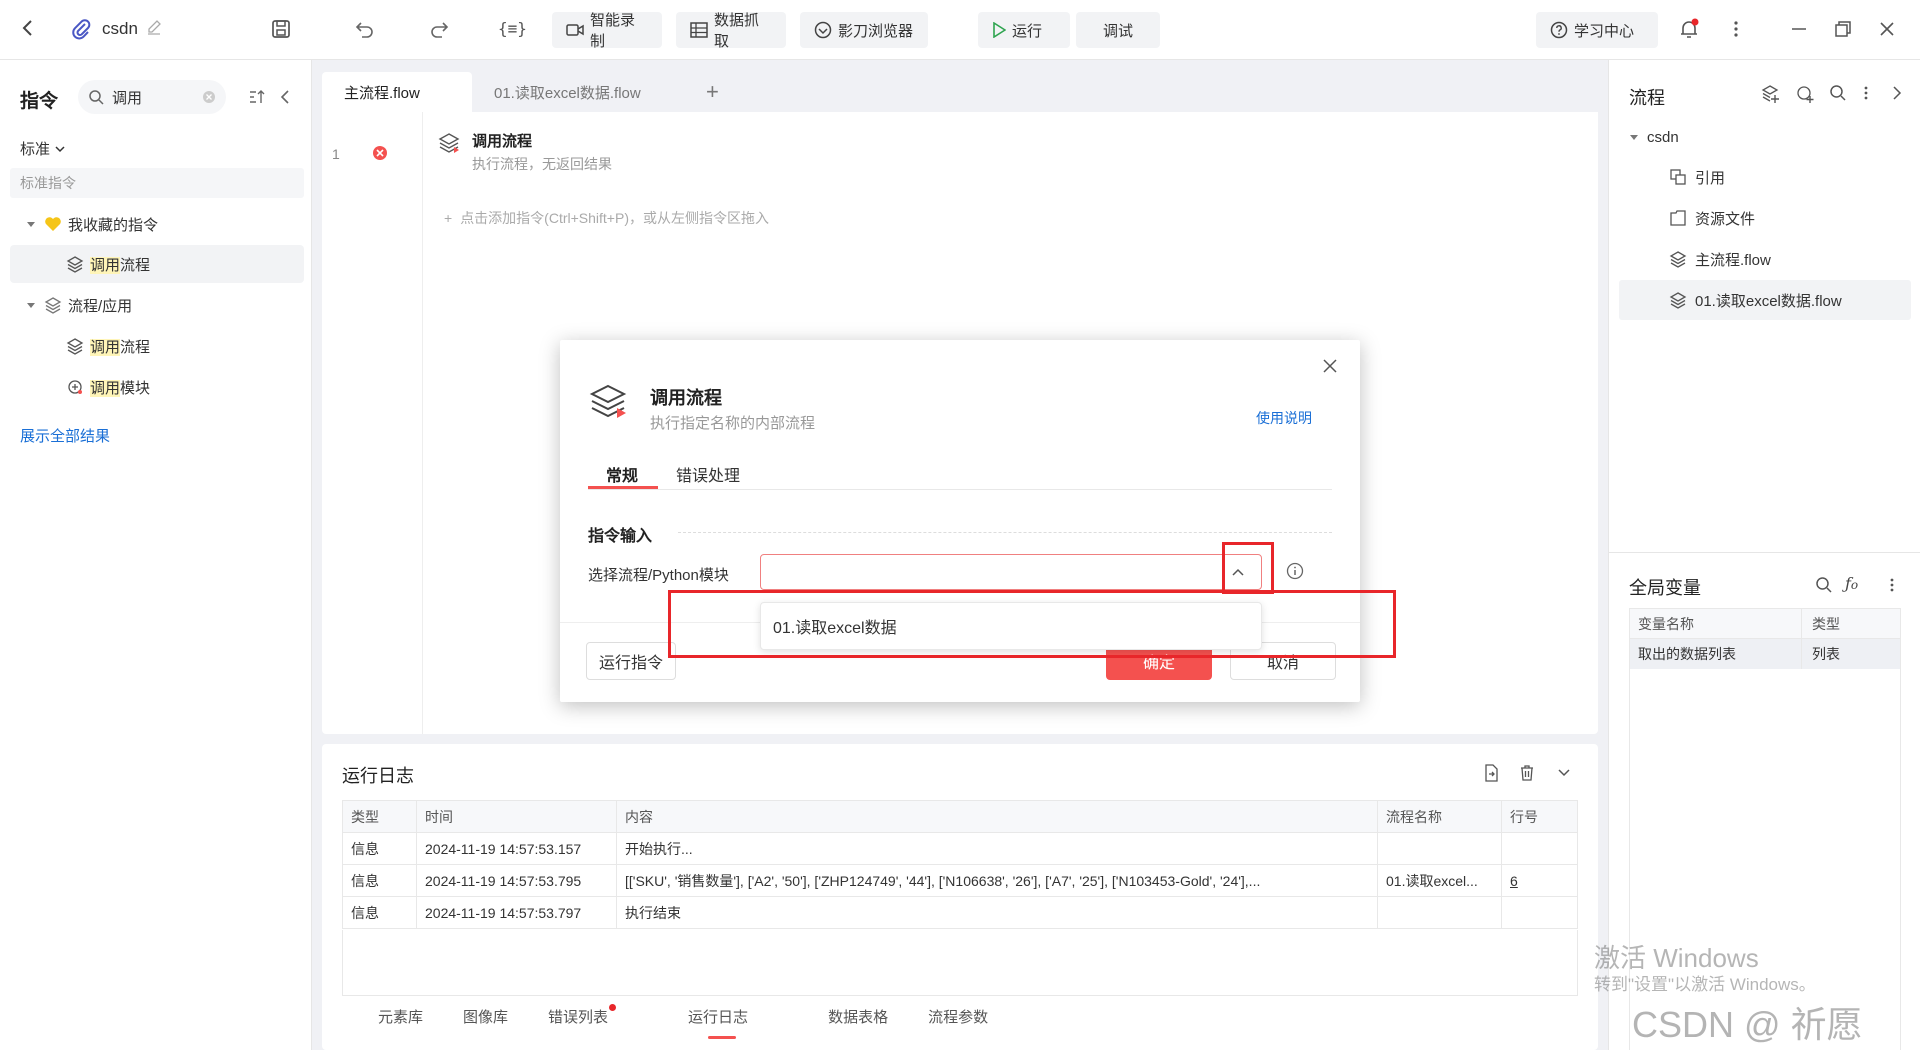 This screenshot has width=1920, height=1050. Describe the element at coordinates (397, 92) in the screenshot. I see `tab-main-flow: 主流程.flow` at that location.